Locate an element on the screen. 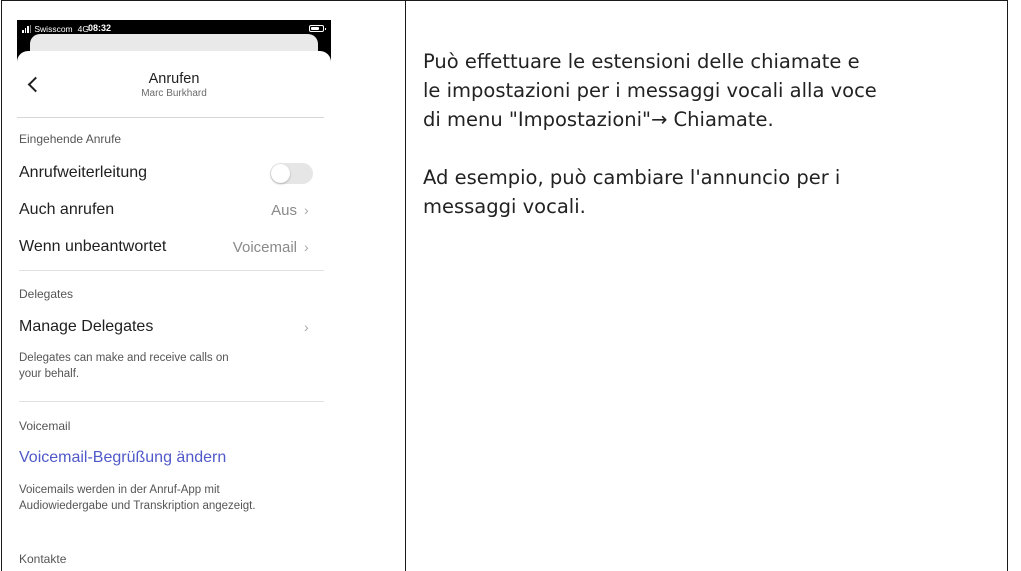 This screenshot has height=571, width=1021. signal-icon is located at coordinates (27, 29).